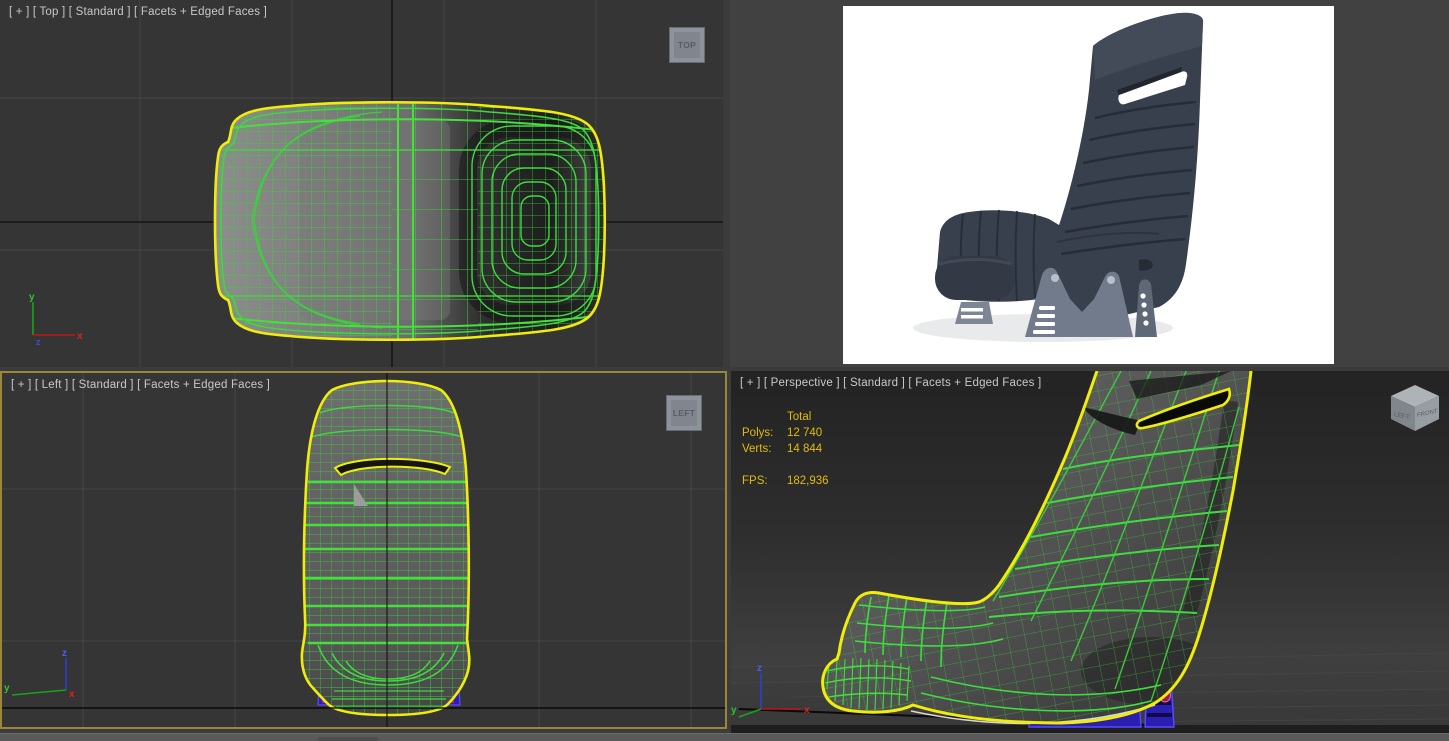 The width and height of the screenshot is (1449, 741). I want to click on viewcube-left-face: LEFT, so click(684, 413).